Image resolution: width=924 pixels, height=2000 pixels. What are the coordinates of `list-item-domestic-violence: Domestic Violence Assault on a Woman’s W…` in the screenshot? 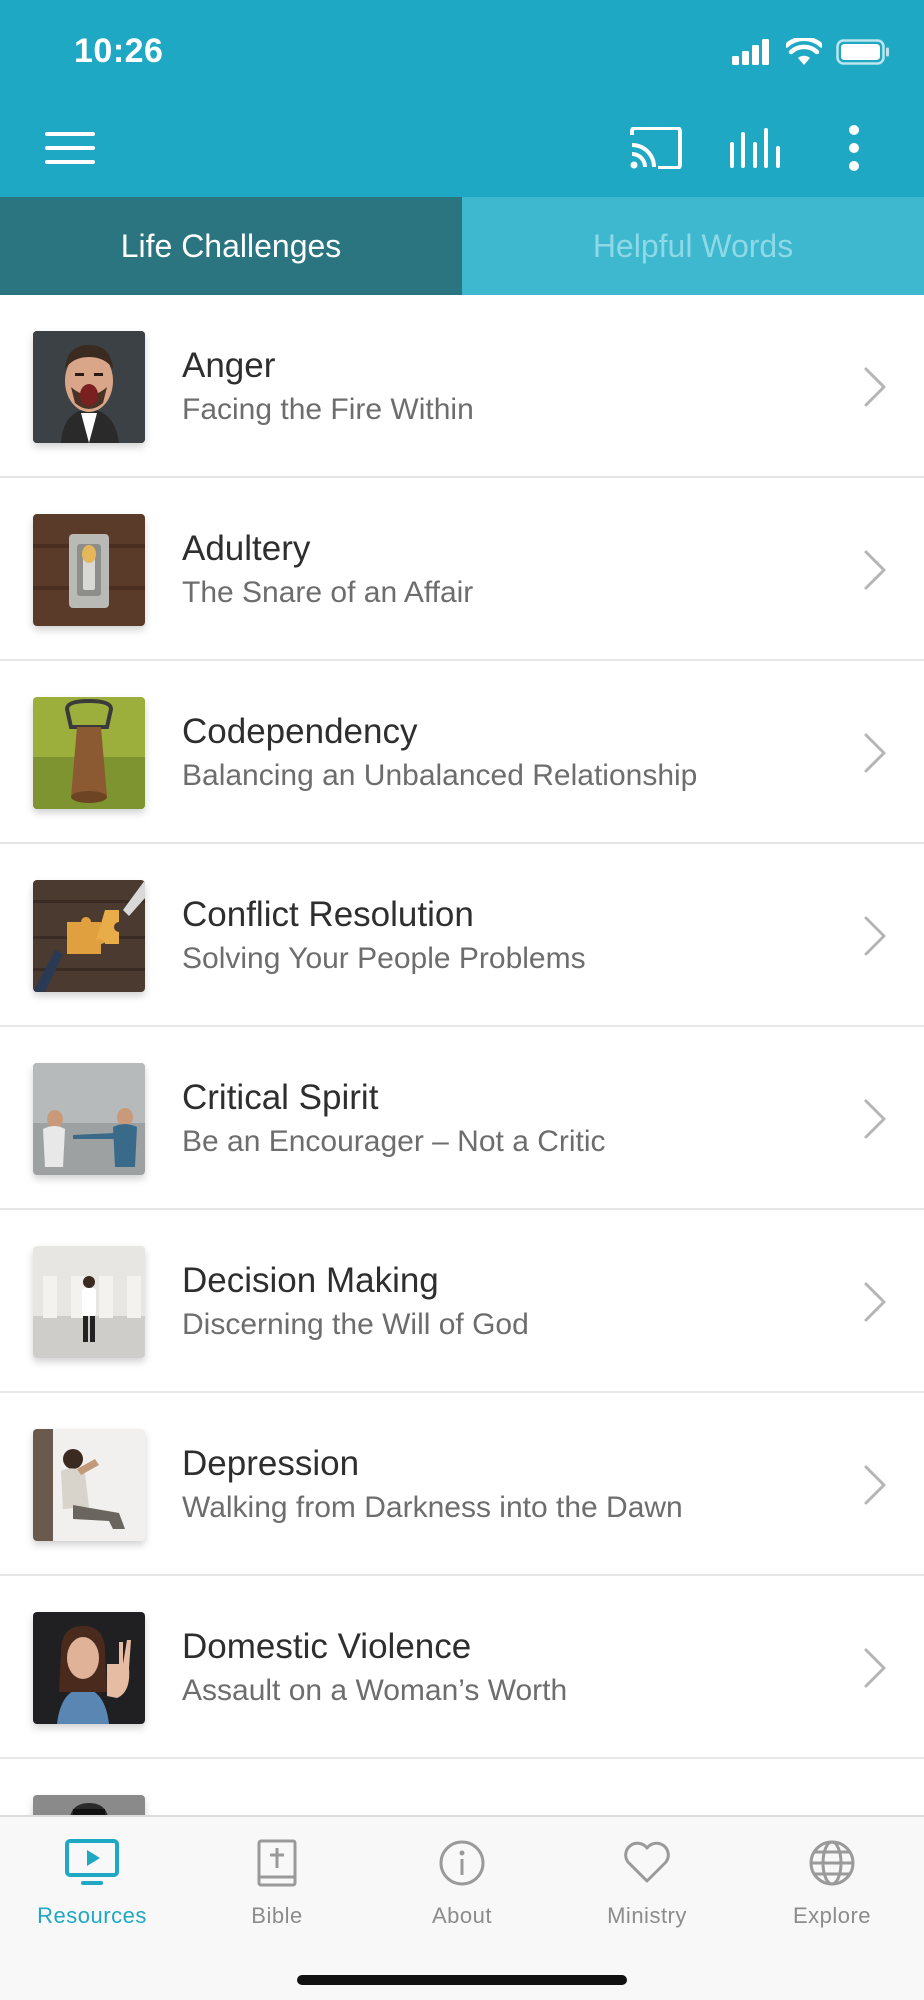 It's located at (462, 1667).